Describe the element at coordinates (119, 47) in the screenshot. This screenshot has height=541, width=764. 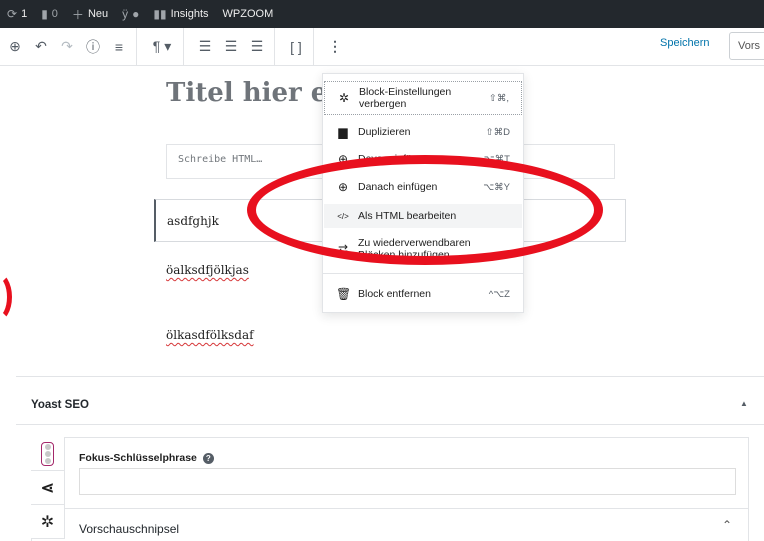
I see `outline-icon: ≡` at that location.